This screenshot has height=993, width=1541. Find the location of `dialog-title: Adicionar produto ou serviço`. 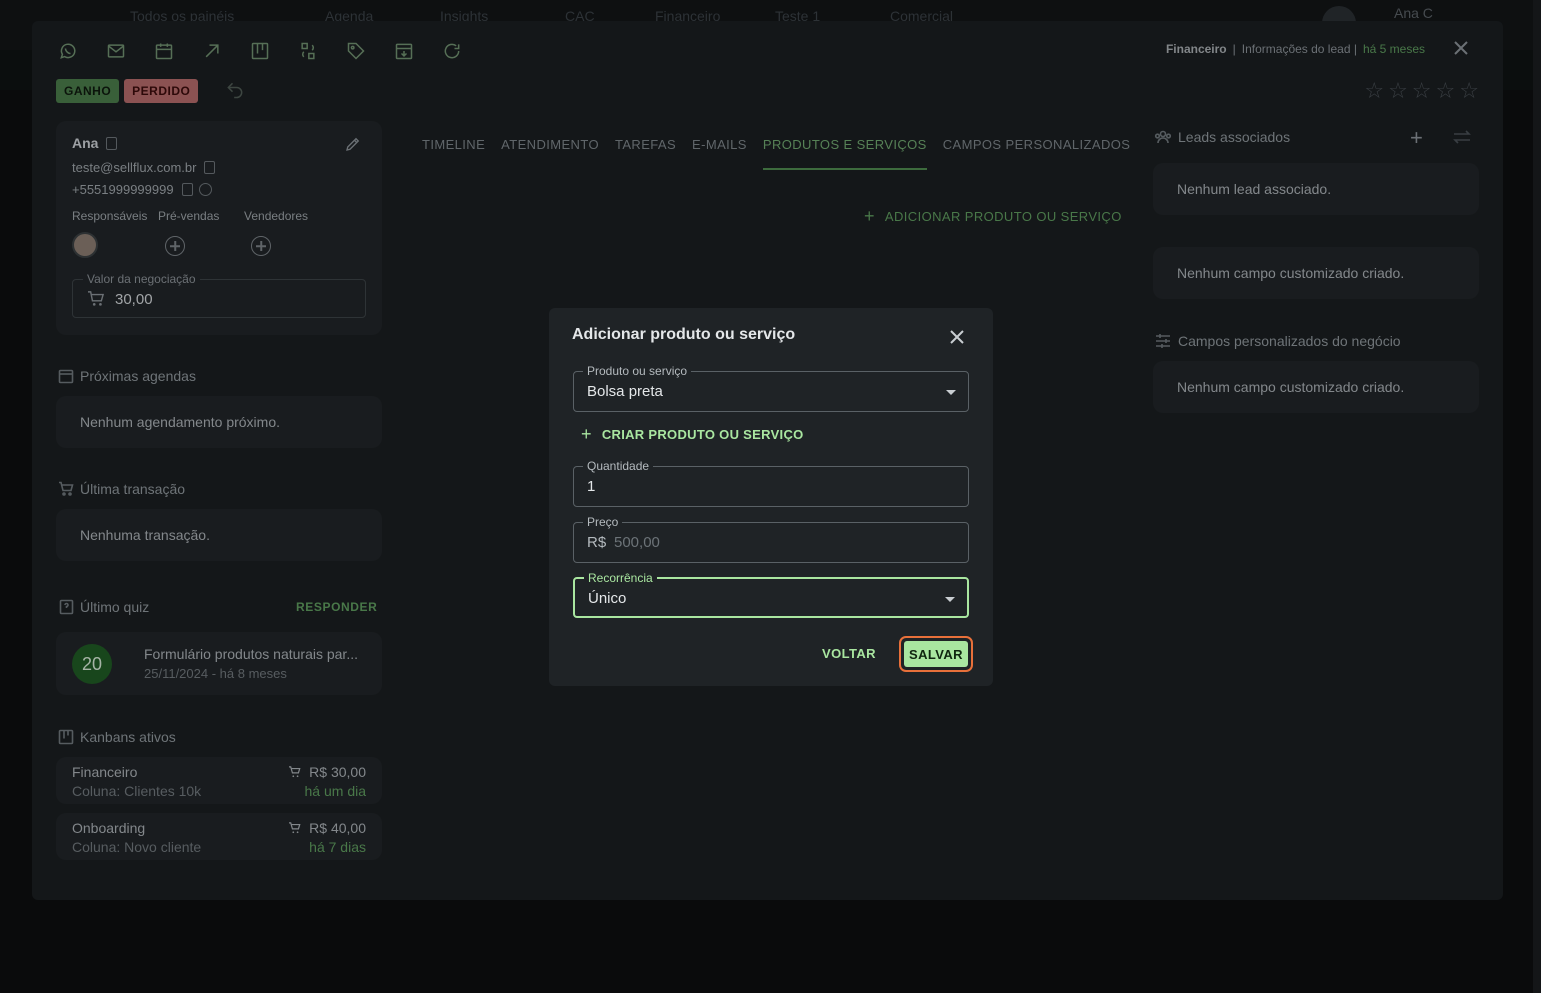

dialog-title: Adicionar produto ou serviço is located at coordinates (684, 334).